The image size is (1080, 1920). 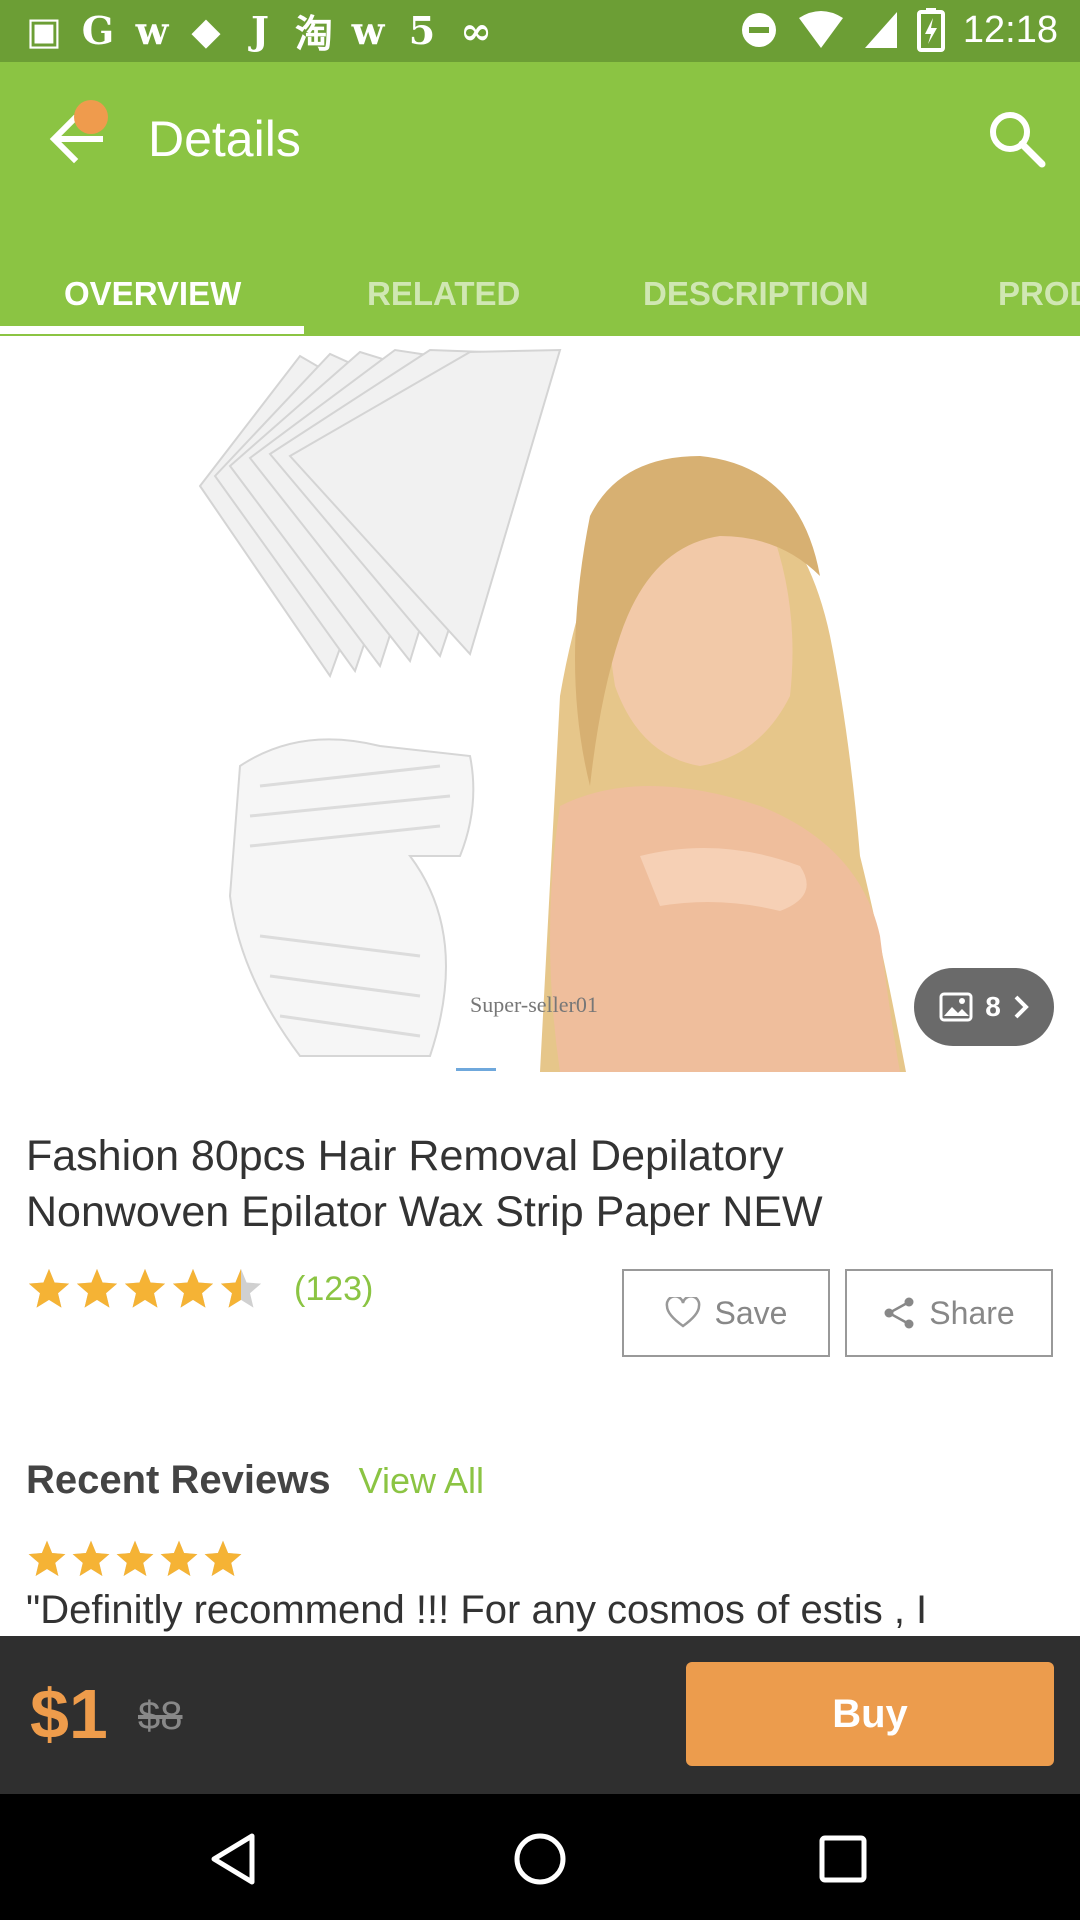 What do you see at coordinates (751, 1312) in the screenshot?
I see `save-label: Save` at bounding box center [751, 1312].